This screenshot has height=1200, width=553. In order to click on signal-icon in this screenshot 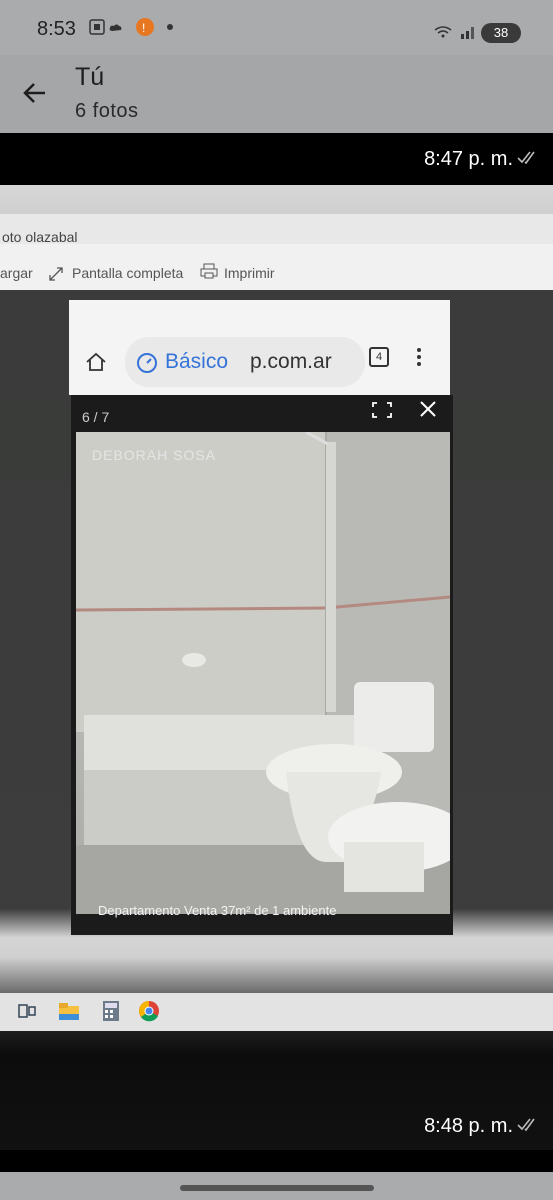, I will do `click(455, 34)`.